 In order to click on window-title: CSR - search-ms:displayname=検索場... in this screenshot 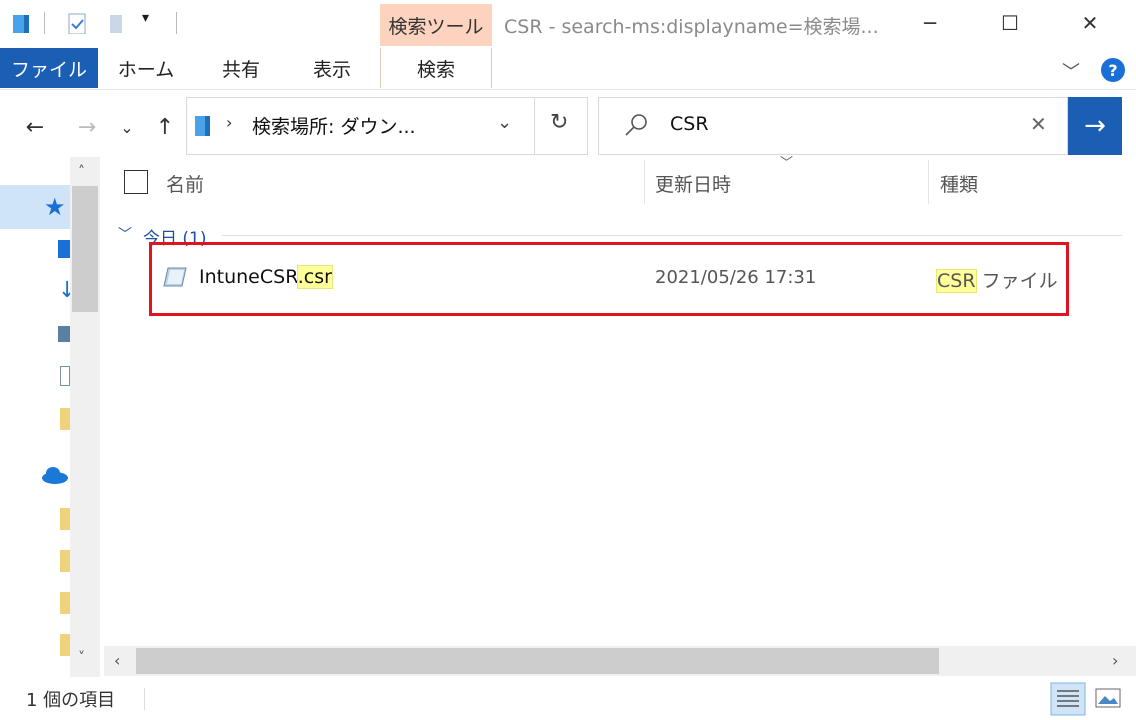, I will do `click(691, 27)`.